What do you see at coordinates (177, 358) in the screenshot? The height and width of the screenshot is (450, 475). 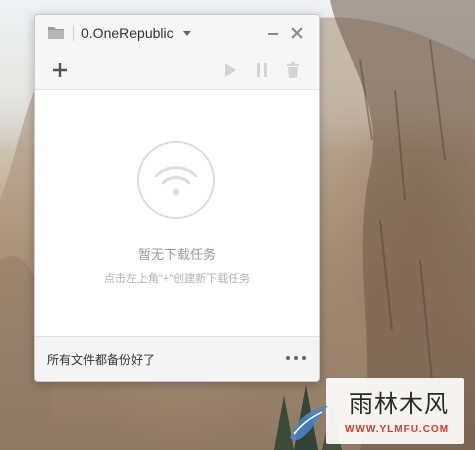 I see `status-bar: 所有文件都备份好了` at bounding box center [177, 358].